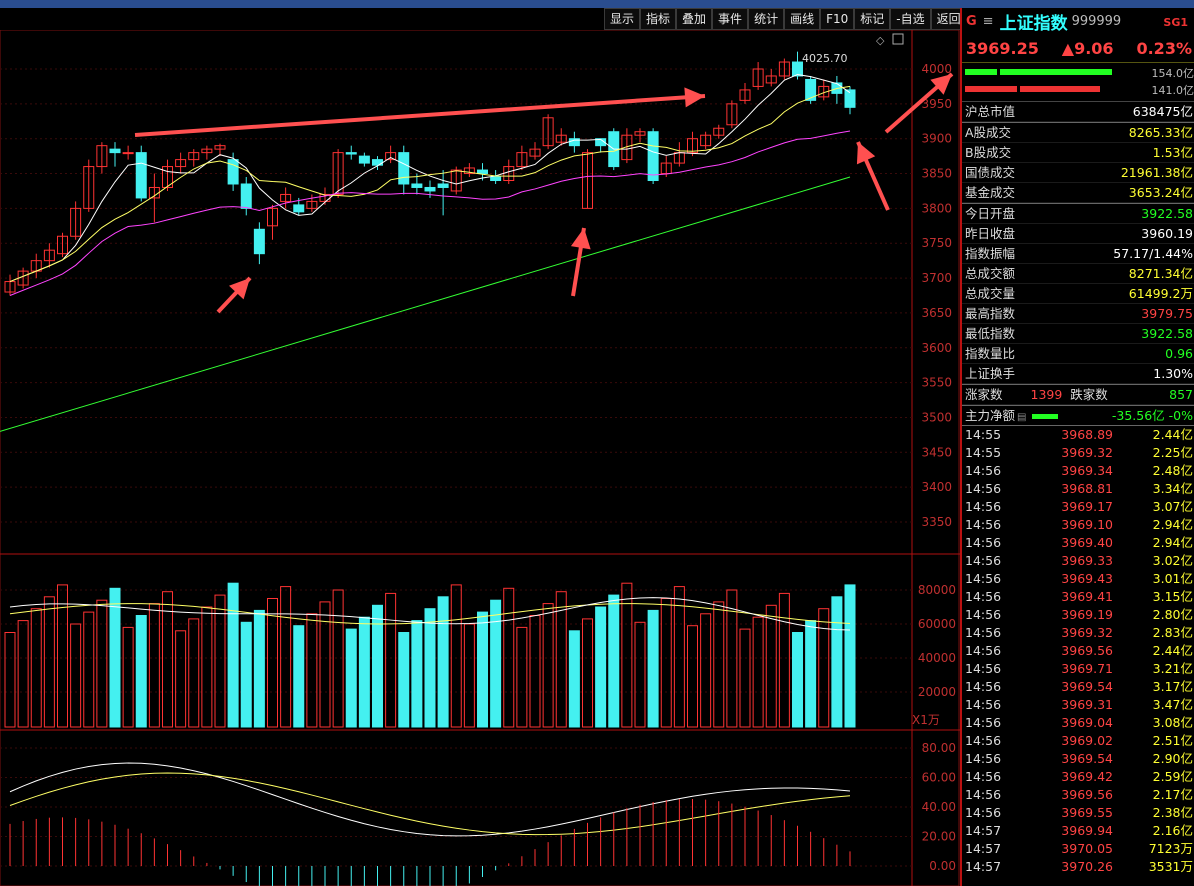 This screenshot has width=1194, height=886. Describe the element at coordinates (1078, 254) in the screenshot. I see `stat-row: 指数振幅 57.17/1.44%` at that location.